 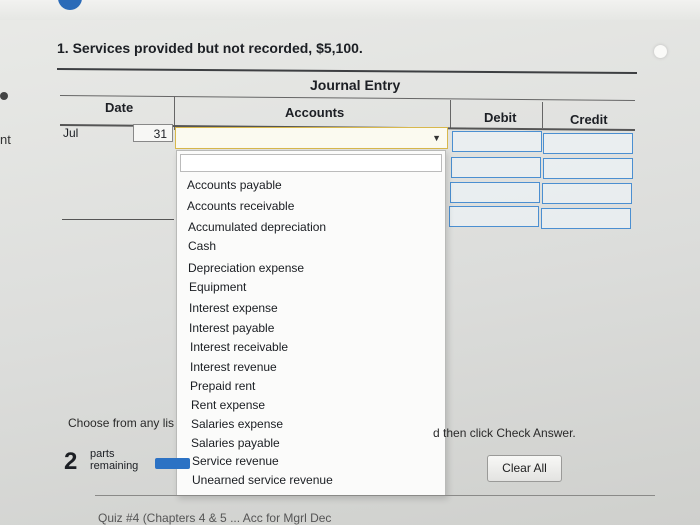 I want to click on journal-entry-title: Journal Entry, so click(x=355, y=85).